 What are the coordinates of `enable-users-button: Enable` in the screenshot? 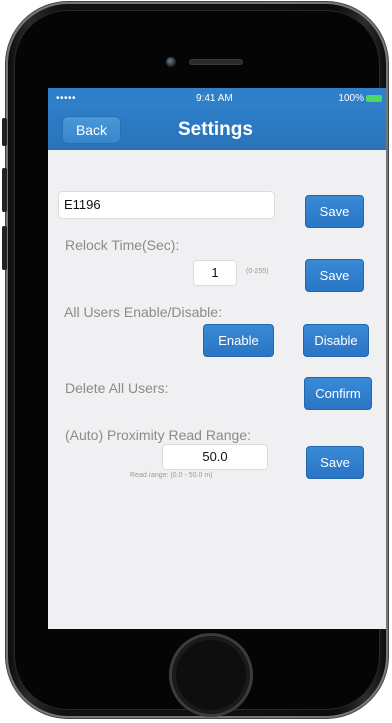 It's located at (238, 340).